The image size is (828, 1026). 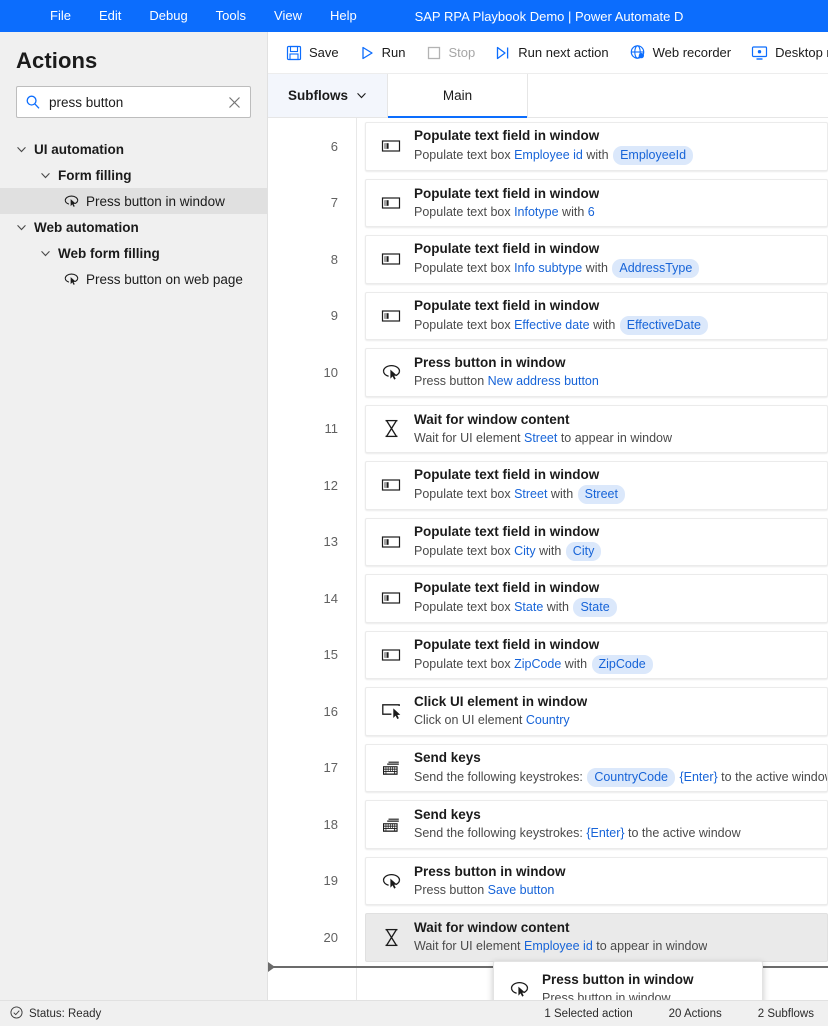 What do you see at coordinates (653, 156) in the screenshot?
I see `variable-chip: EmployeeId` at bounding box center [653, 156].